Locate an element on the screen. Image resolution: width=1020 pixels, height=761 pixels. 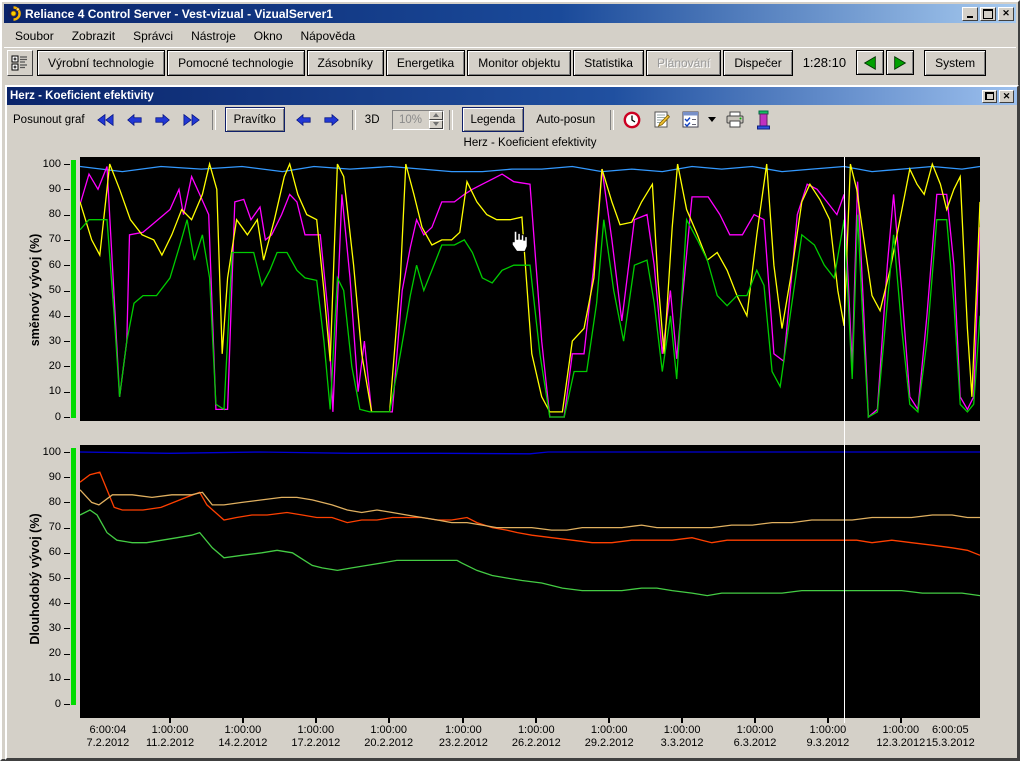
ruler-line is located at coordinates (844, 440).